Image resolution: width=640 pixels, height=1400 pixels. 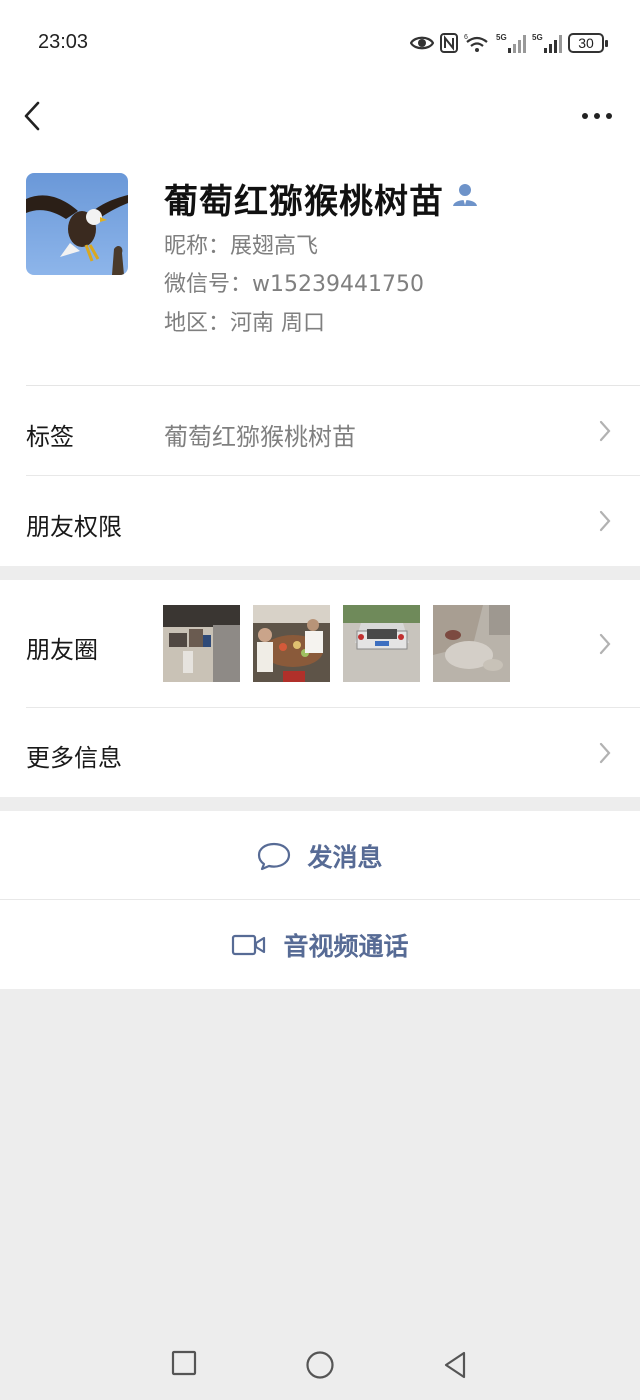 I want to click on profile-name: 葡萄红猕猴桃树苗, so click(x=304, y=202).